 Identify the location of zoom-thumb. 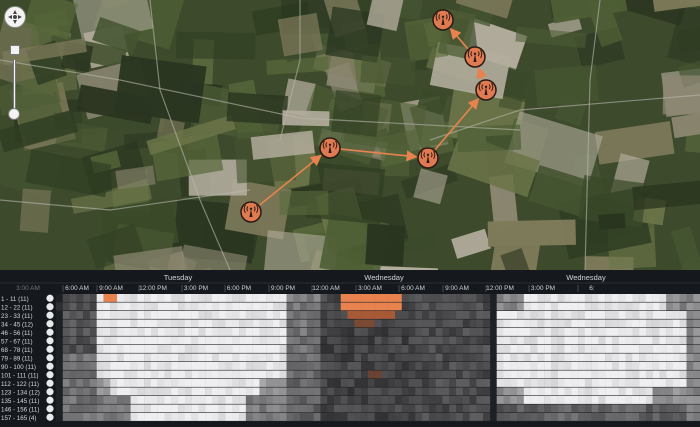
(14, 114).